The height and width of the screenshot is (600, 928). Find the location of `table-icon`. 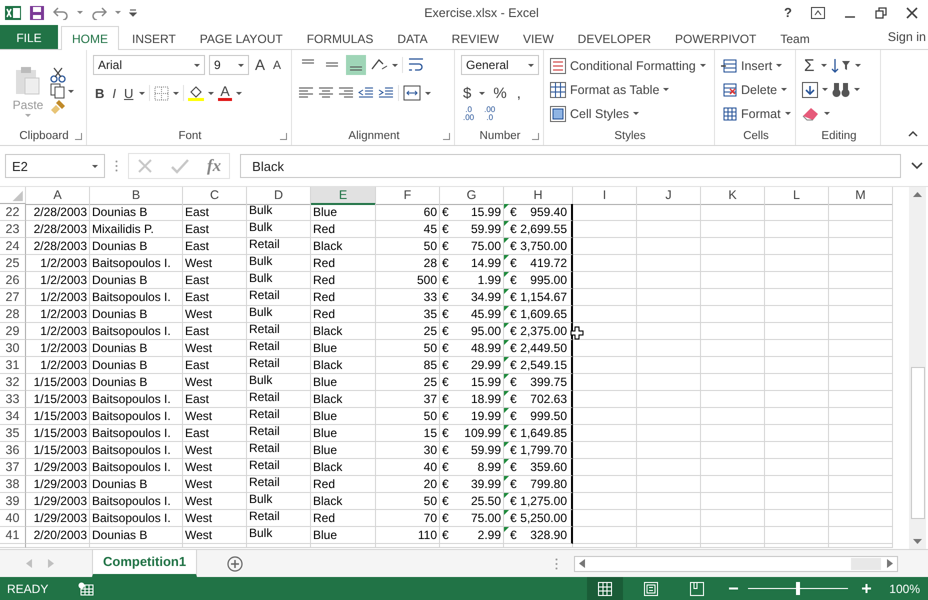

table-icon is located at coordinates (558, 90).